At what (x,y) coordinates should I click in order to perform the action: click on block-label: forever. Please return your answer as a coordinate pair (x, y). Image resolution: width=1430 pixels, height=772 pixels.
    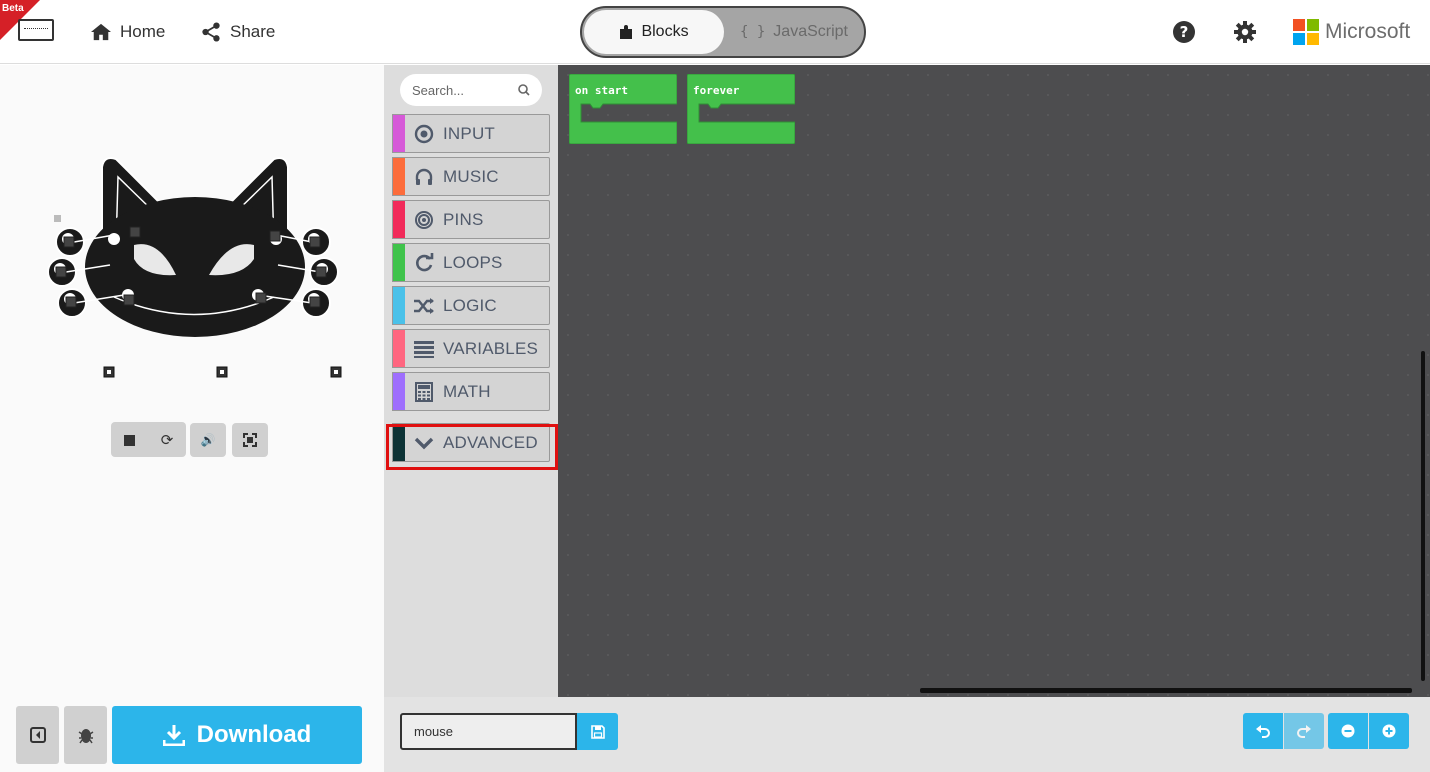
    Looking at the image, I should click on (716, 90).